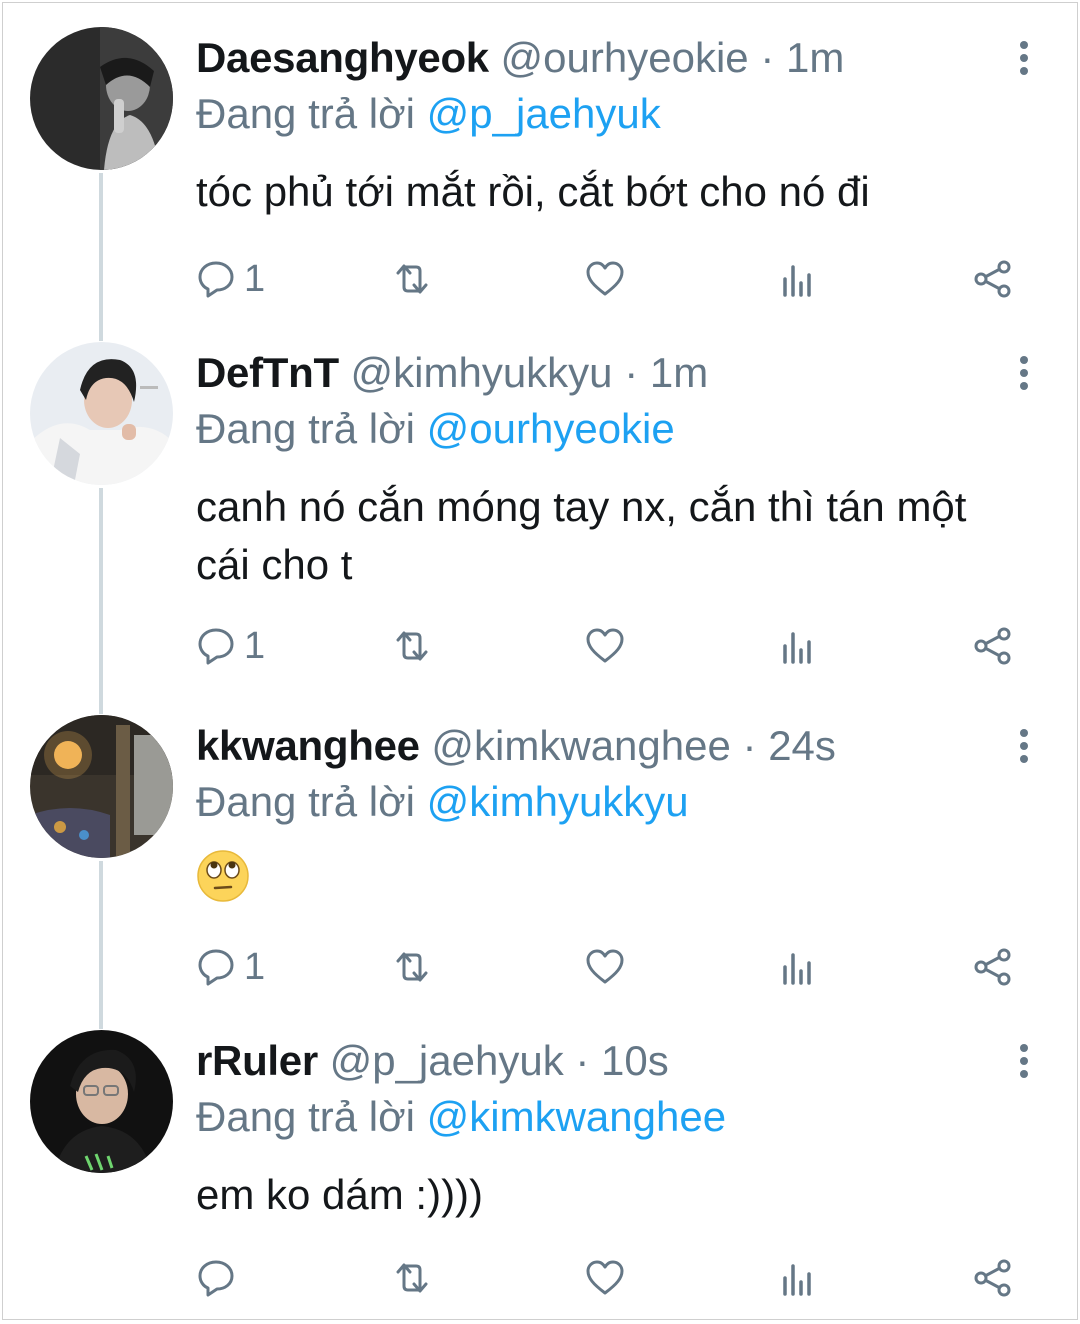 This screenshot has height=1324, width=1080. Describe the element at coordinates (533, 191) in the screenshot. I see `tweet-text: tóc phủ tới mắt rồi, cắt bớt cho nó đi` at that location.